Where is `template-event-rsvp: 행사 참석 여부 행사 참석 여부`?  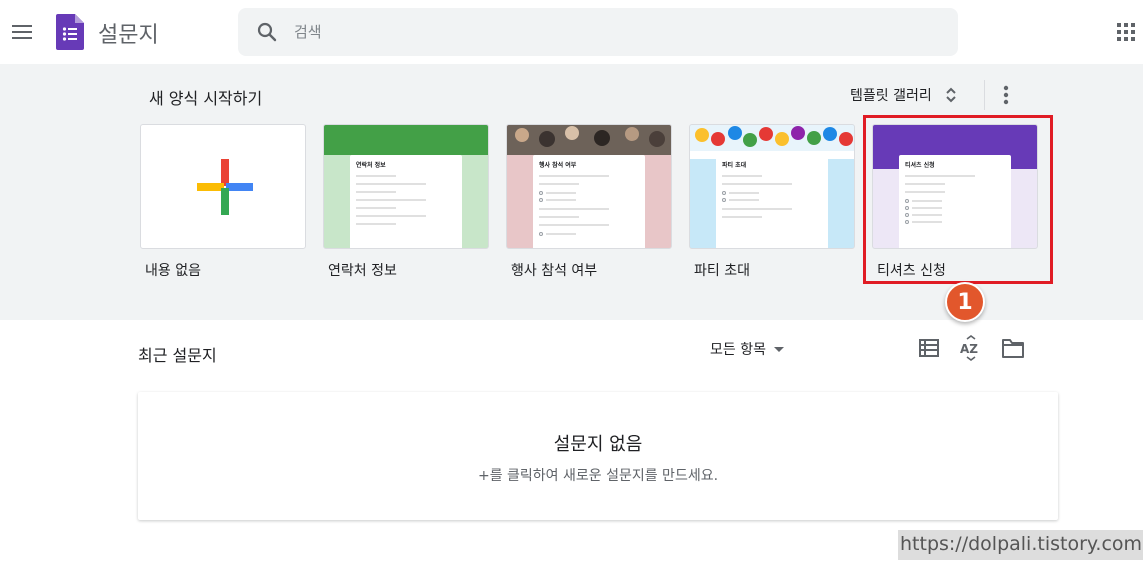
template-event-rsvp: 행사 참석 여부 행사 참석 여부 is located at coordinates (589, 201).